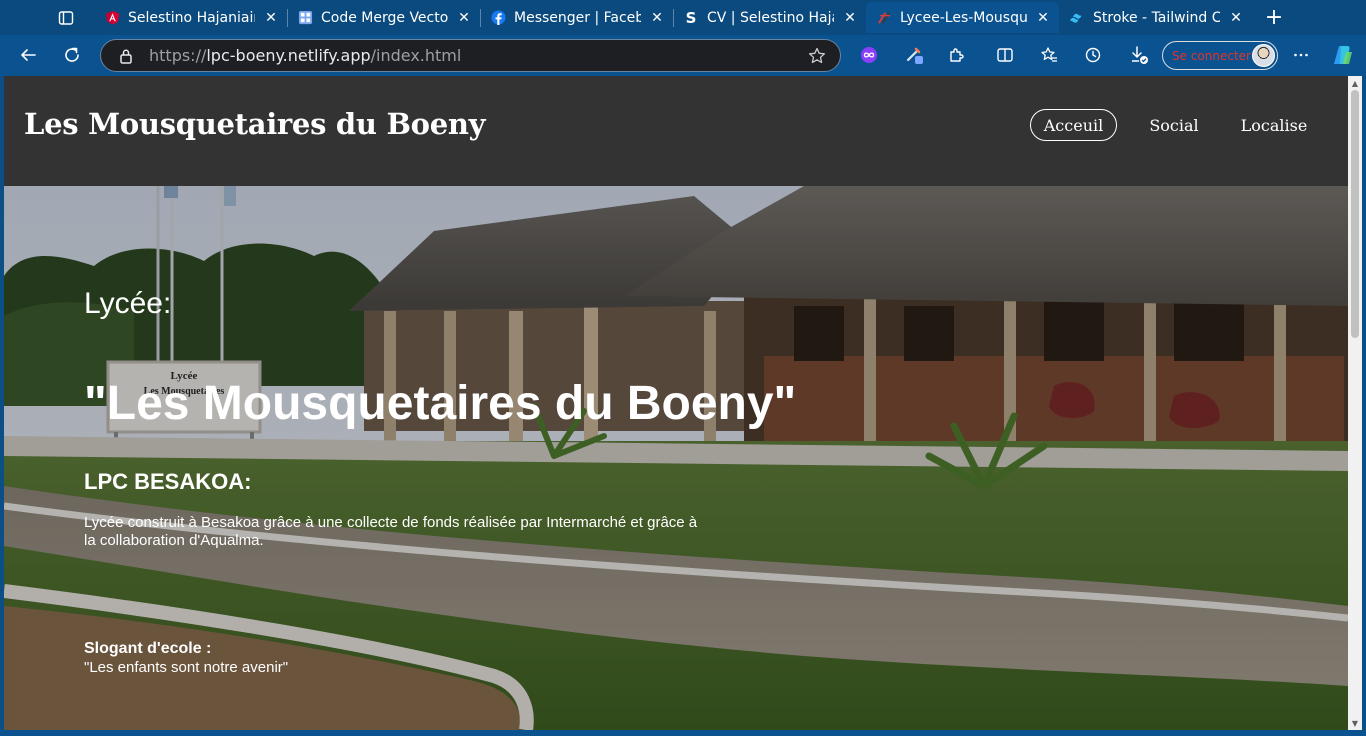 This screenshot has width=1366, height=736. I want to click on reload-icon, so click(72, 54).